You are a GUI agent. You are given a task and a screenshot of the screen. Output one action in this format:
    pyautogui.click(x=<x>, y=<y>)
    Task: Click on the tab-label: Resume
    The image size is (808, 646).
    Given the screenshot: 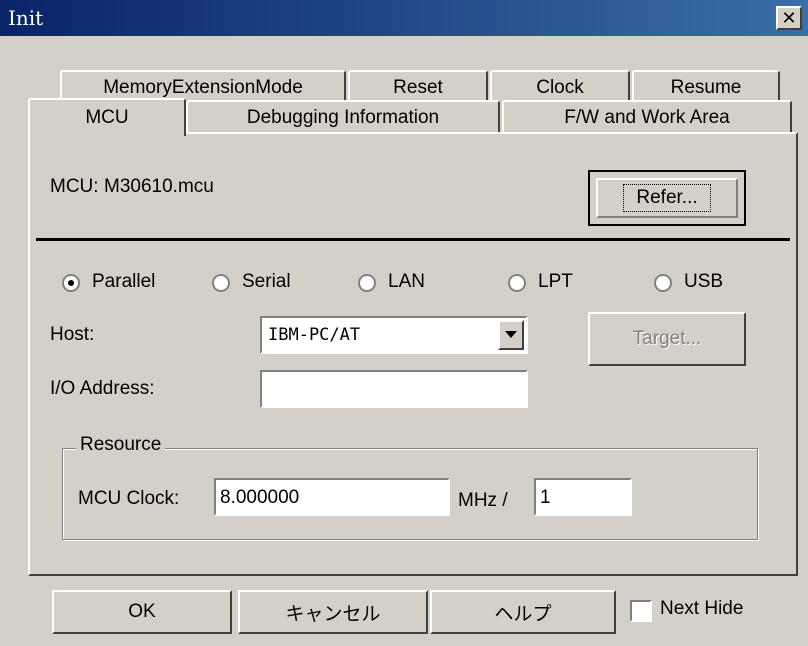 What is the action you would take?
    pyautogui.click(x=706, y=87)
    